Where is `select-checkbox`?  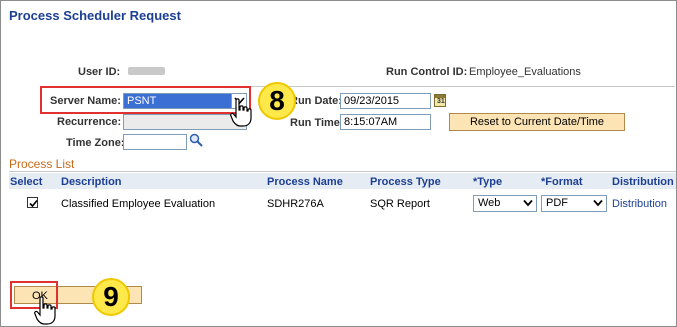
select-checkbox is located at coordinates (32, 202).